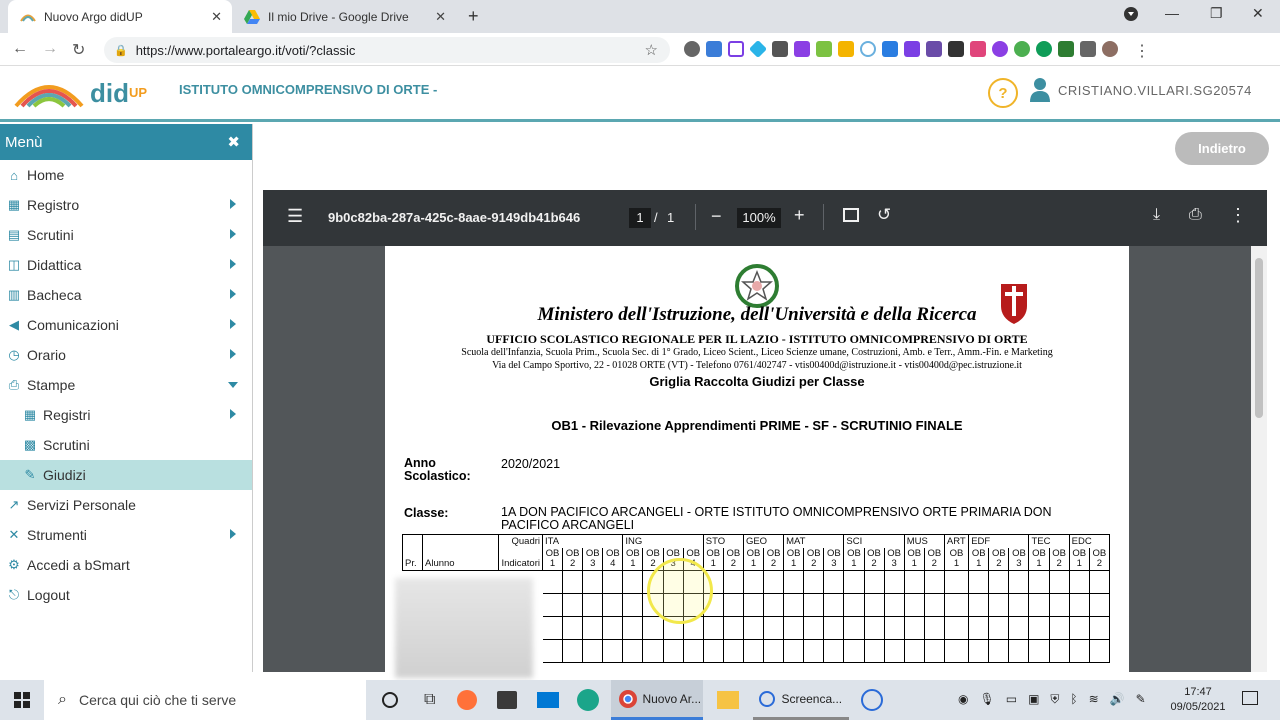  What do you see at coordinates (126, 475) in the screenshot?
I see `sidebar-item-giudizi: ✎ Giudizi` at bounding box center [126, 475].